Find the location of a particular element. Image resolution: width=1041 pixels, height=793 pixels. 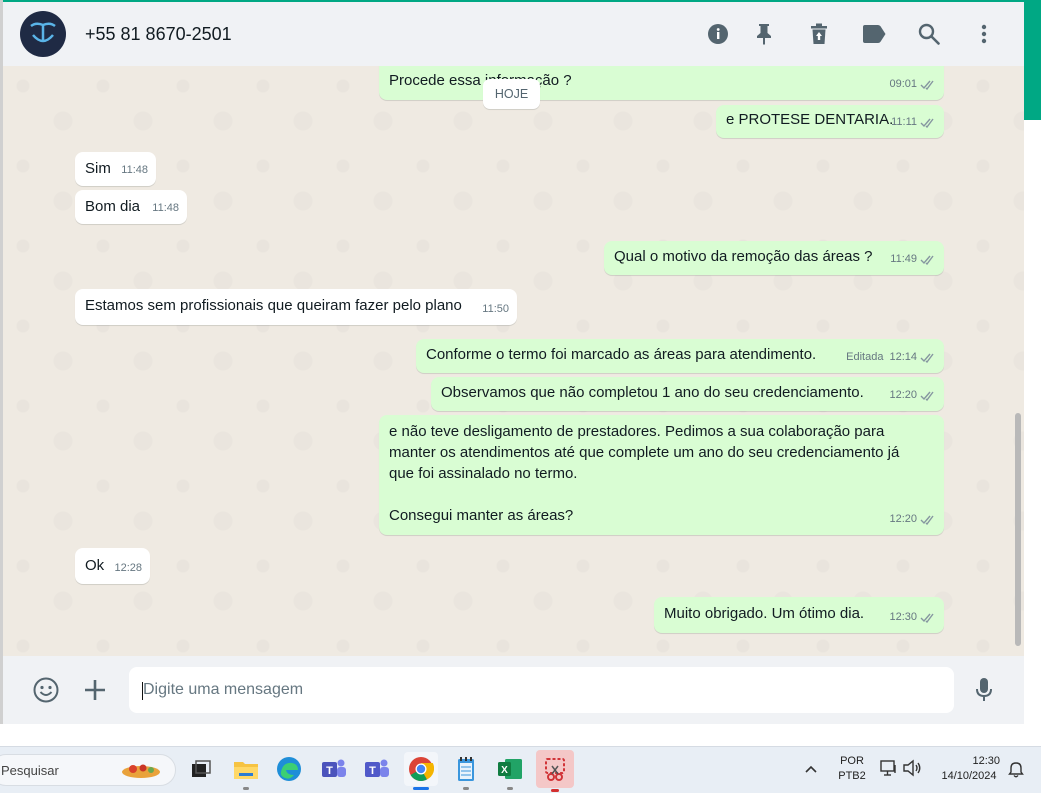

message-time: 12:14 is located at coordinates (903, 357).